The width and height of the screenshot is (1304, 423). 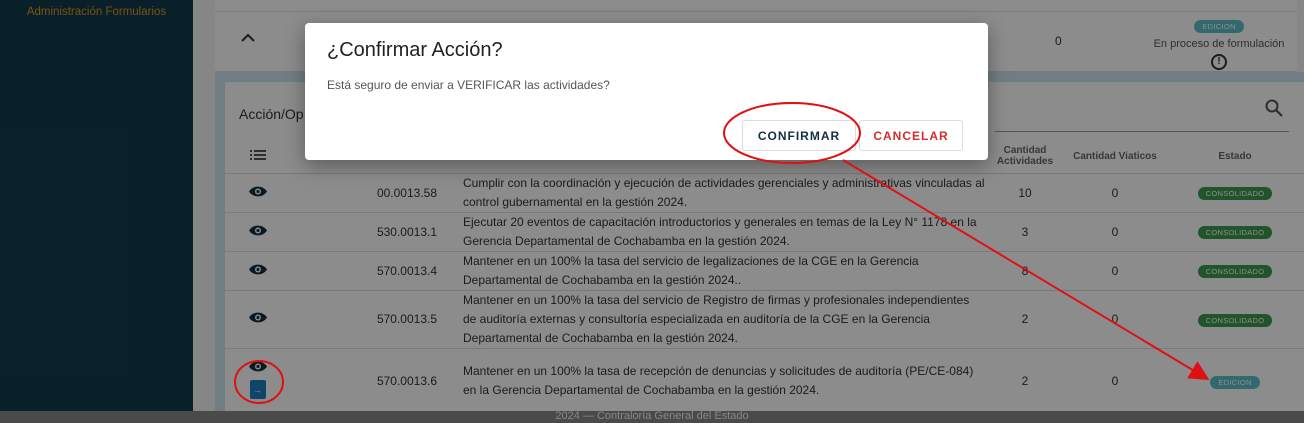 What do you see at coordinates (415, 50) in the screenshot?
I see `dialog-title: ¿Confirmar Acción?` at bounding box center [415, 50].